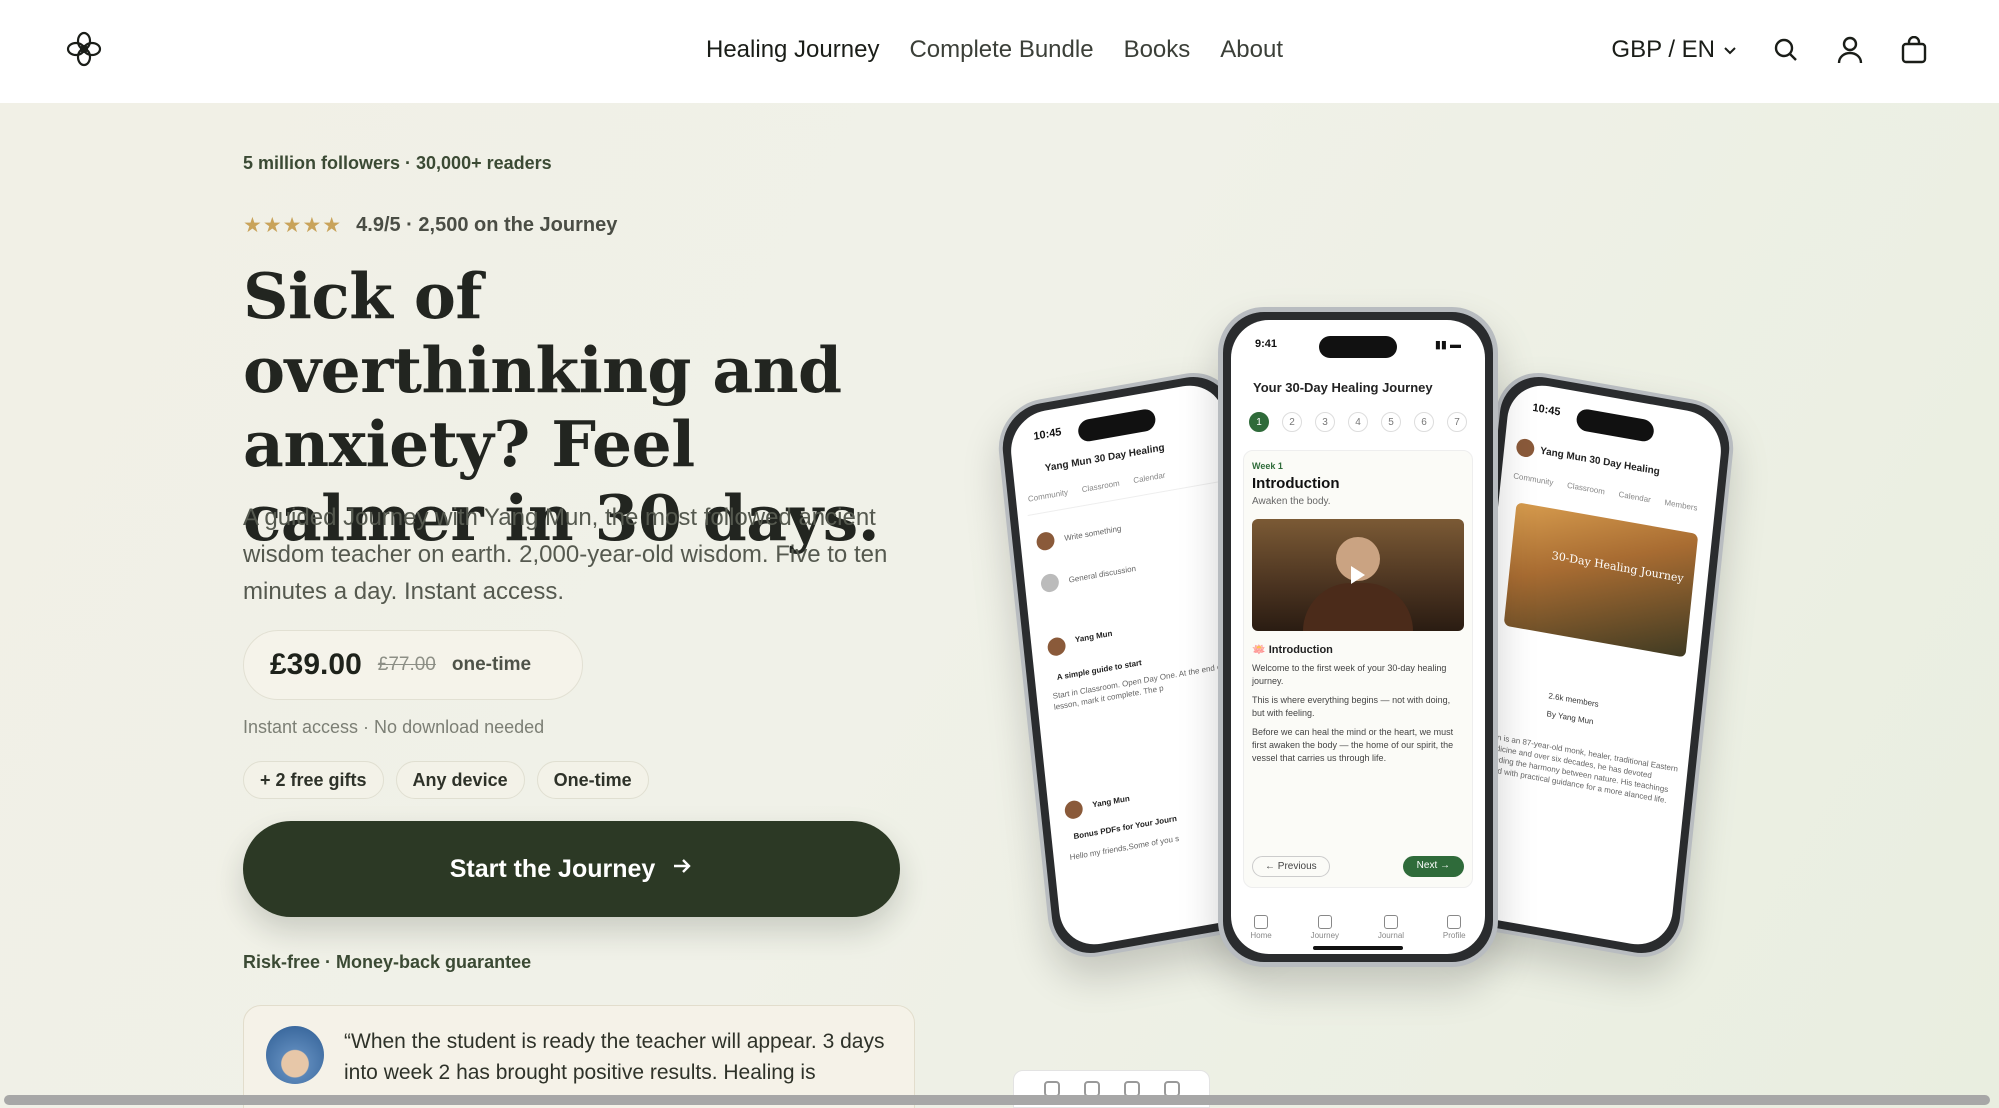 The image size is (1999, 1108). I want to click on journey-poster: 30-Day Healing Journey, so click(1601, 580).